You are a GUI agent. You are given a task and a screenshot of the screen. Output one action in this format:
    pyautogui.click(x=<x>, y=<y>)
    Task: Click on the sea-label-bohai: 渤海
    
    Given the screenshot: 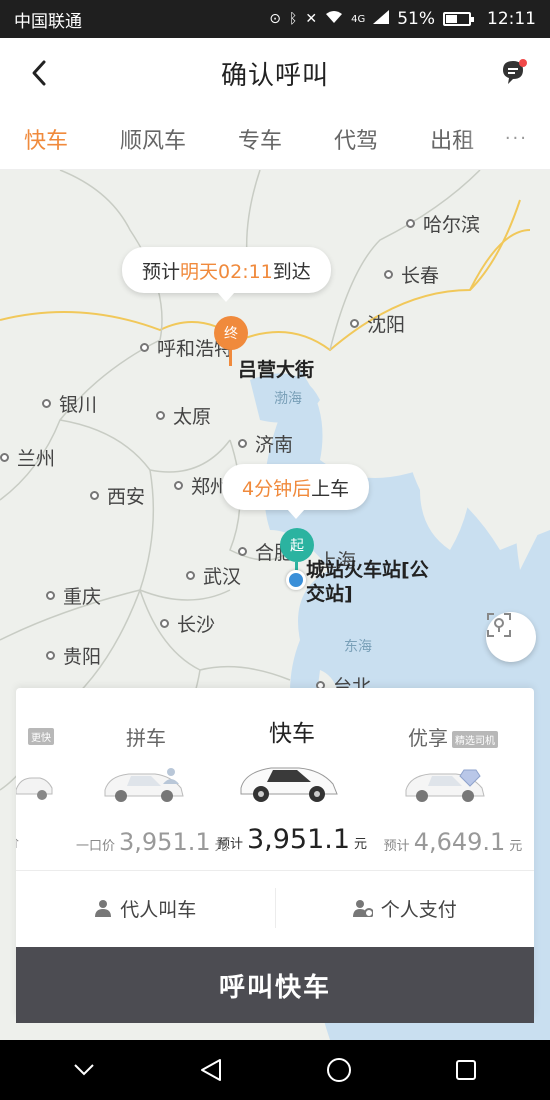 What is the action you would take?
    pyautogui.click(x=288, y=399)
    